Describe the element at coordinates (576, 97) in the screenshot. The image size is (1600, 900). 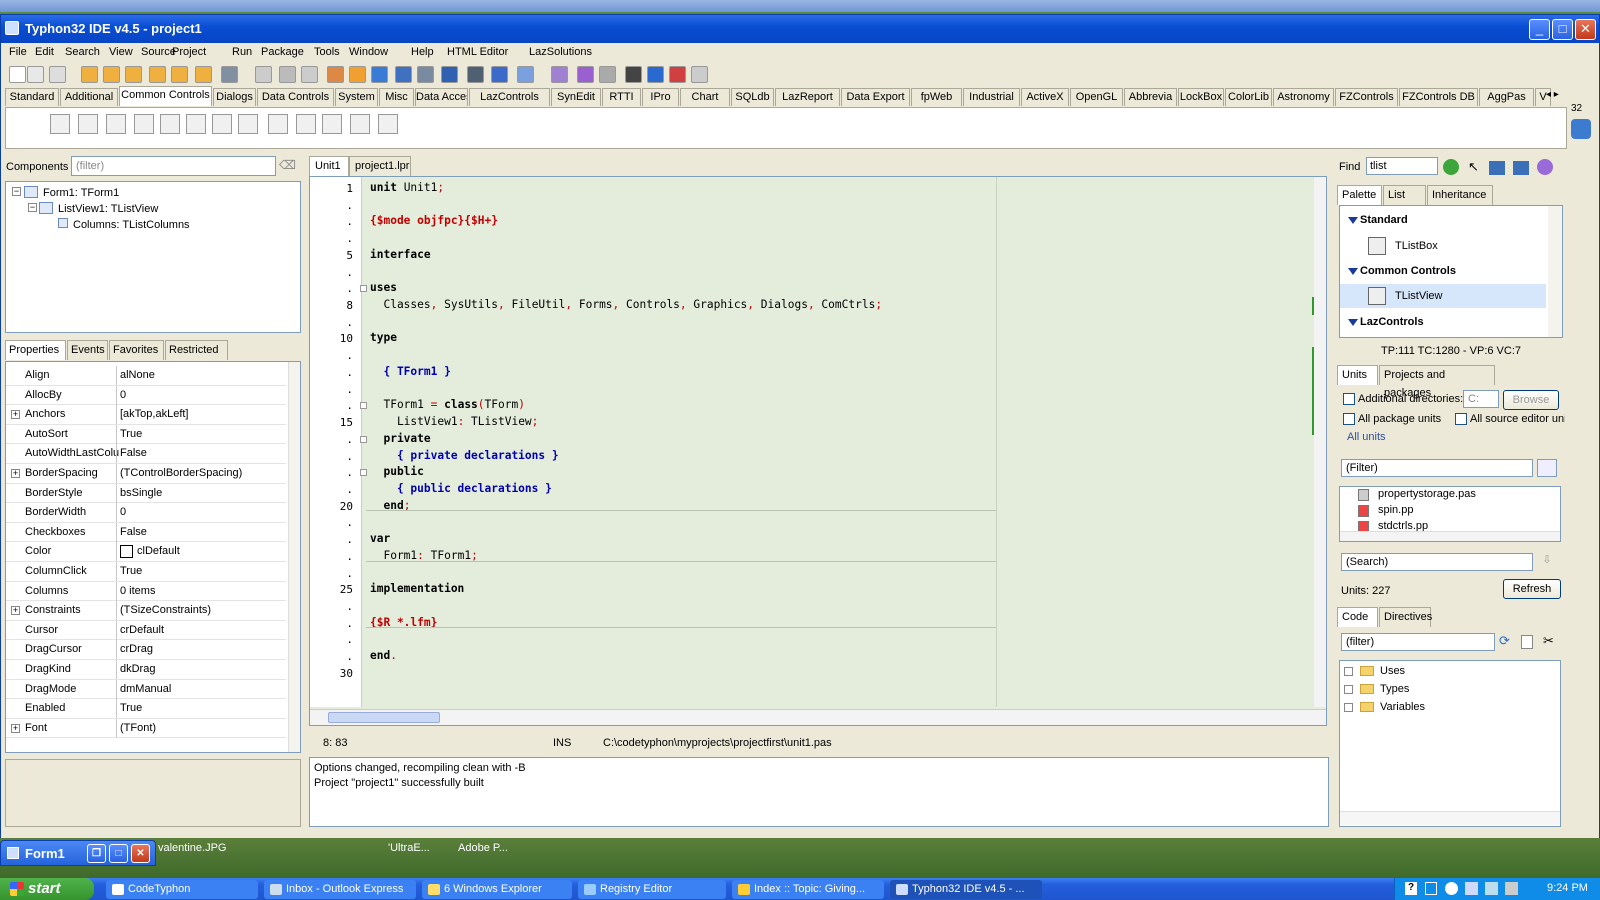
I see `palette-tab-synedit: SynEdit` at that location.